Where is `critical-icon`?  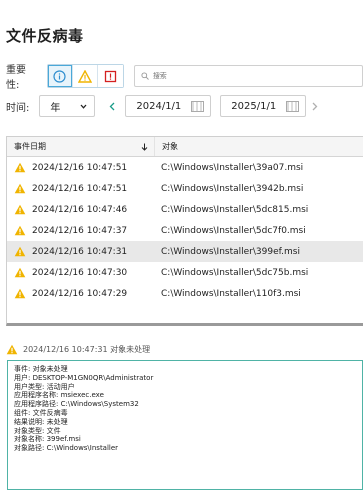 critical-icon is located at coordinates (110, 76).